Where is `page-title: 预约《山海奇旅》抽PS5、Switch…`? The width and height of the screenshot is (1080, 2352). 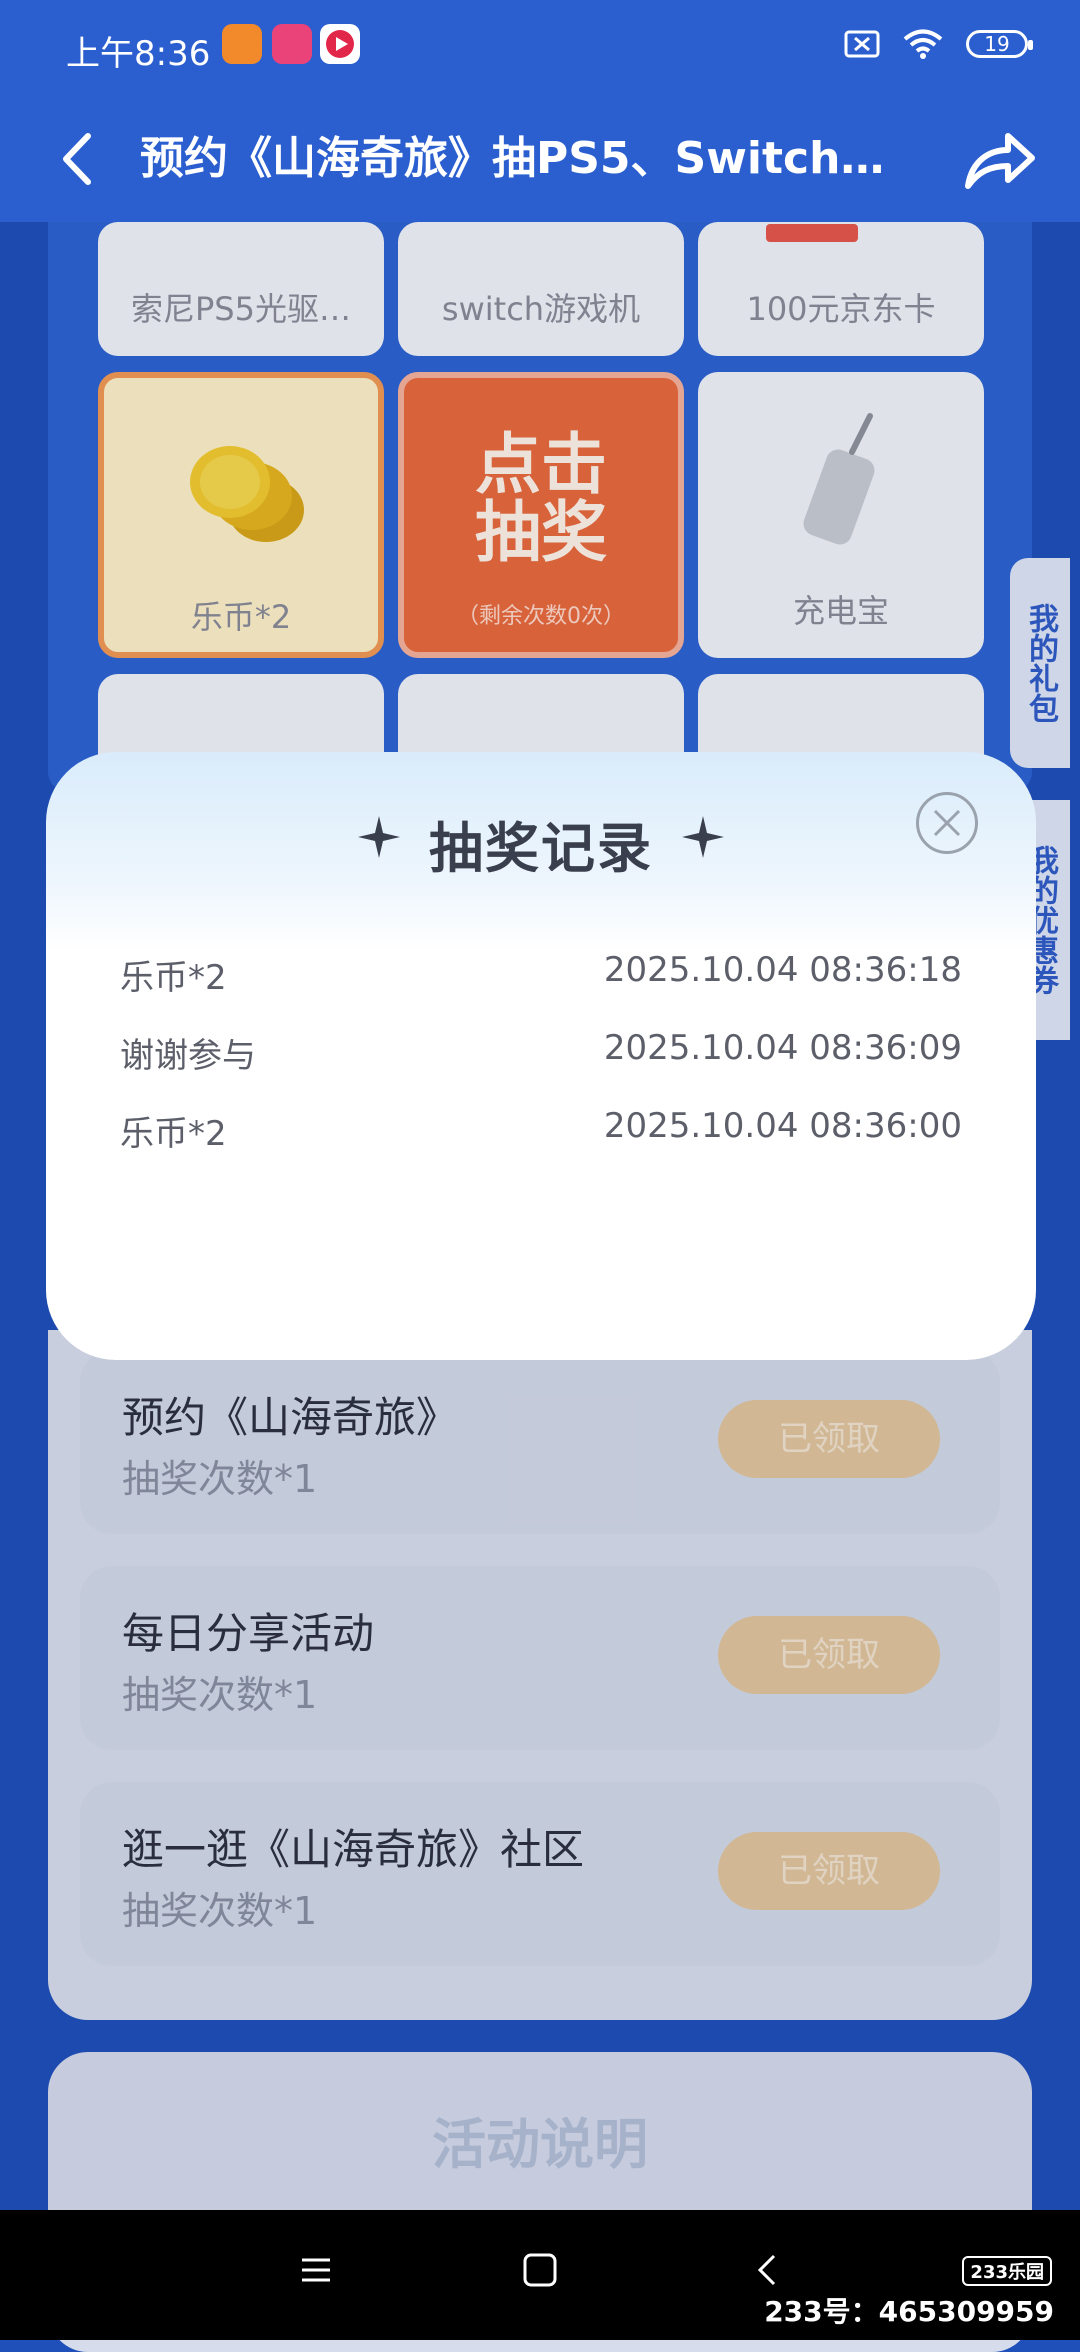 page-title: 预约《山海奇旅》抽PS5、Switch… is located at coordinates (512, 158).